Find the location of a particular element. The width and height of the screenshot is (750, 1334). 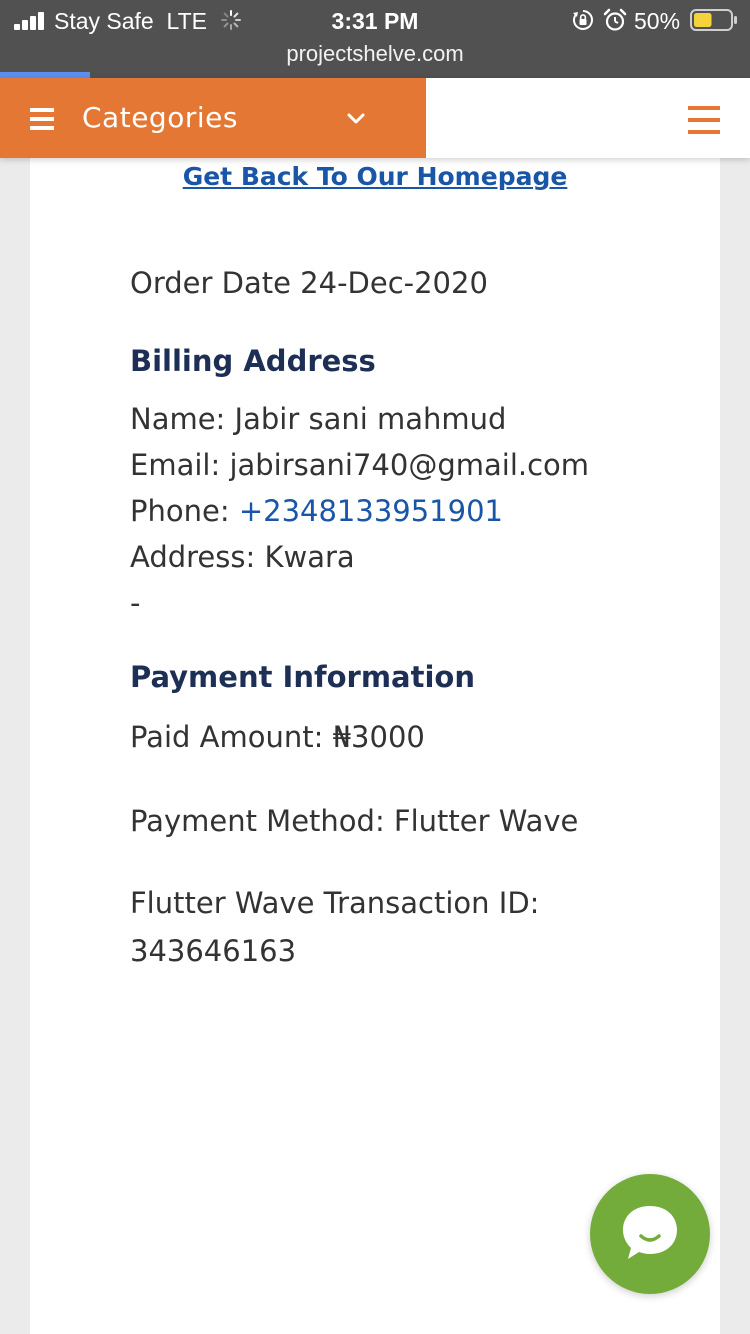

orientation-lock-icon is located at coordinates (583, 20).